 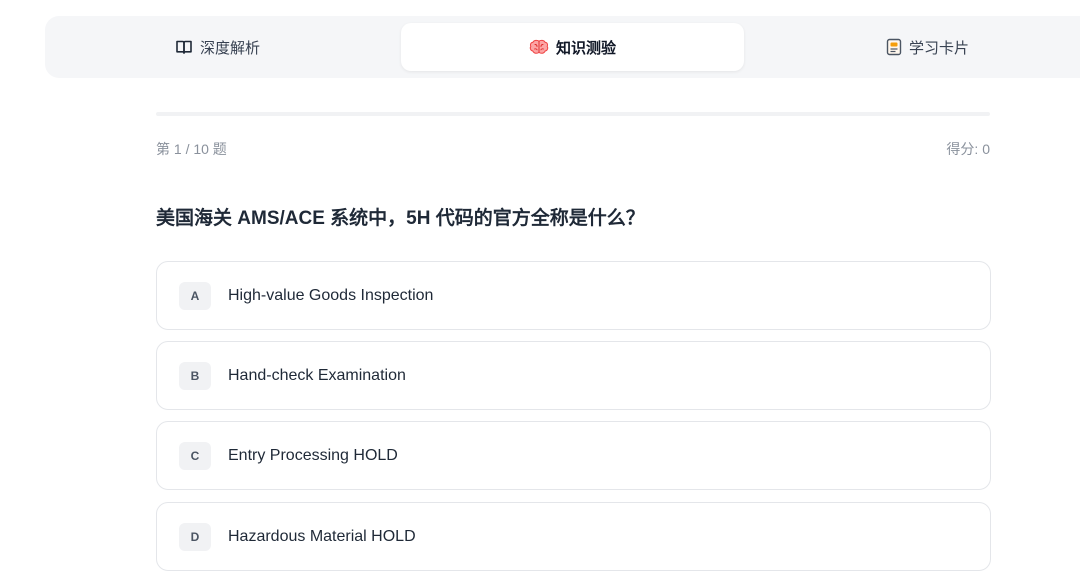 What do you see at coordinates (573, 114) in the screenshot?
I see `quiz-progress-bar` at bounding box center [573, 114].